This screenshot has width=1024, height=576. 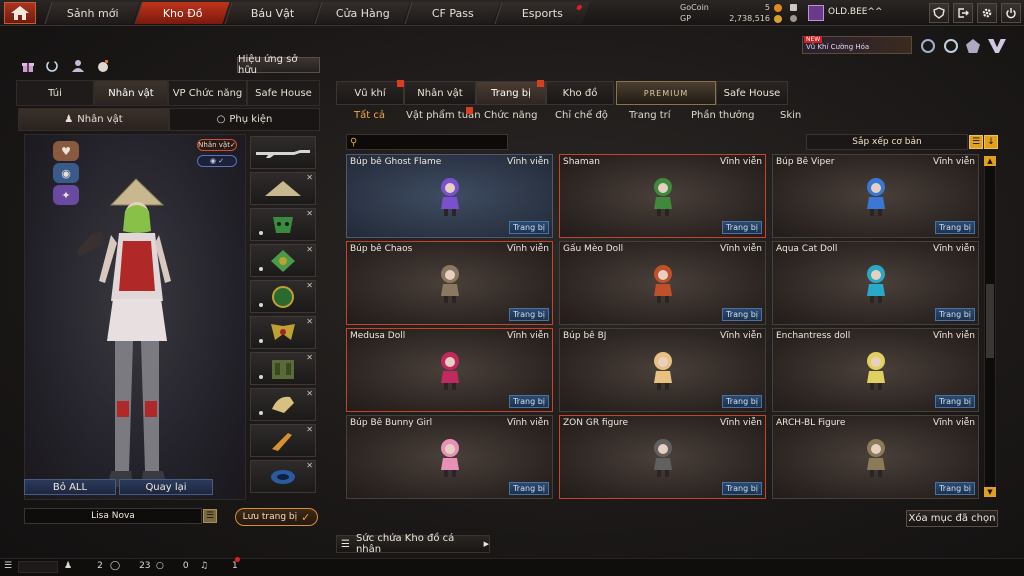 What do you see at coordinates (244, 119) in the screenshot?
I see `subtab-accessories: ○ Phụ kiện` at bounding box center [244, 119].